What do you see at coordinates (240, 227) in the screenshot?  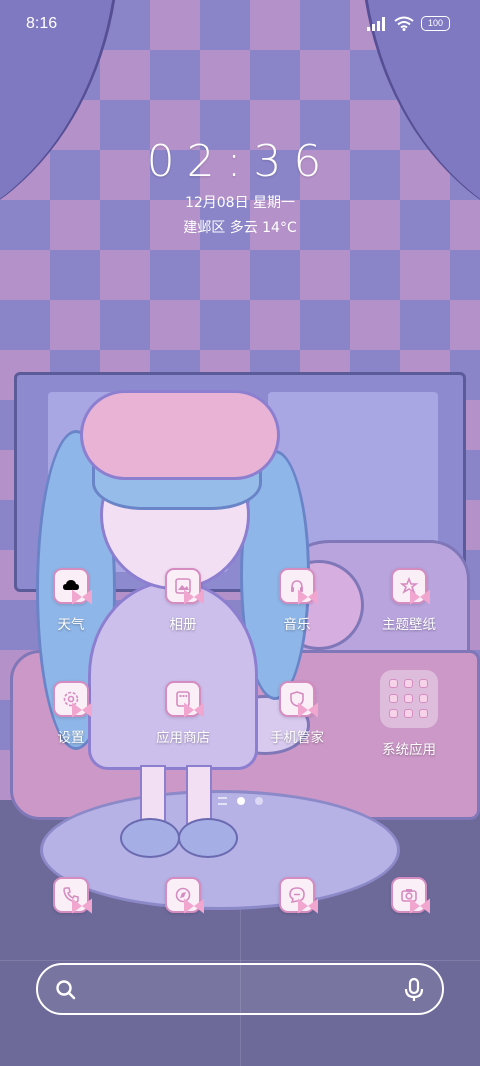 I see `clock-weather: 建邺区 多云 14°C` at bounding box center [240, 227].